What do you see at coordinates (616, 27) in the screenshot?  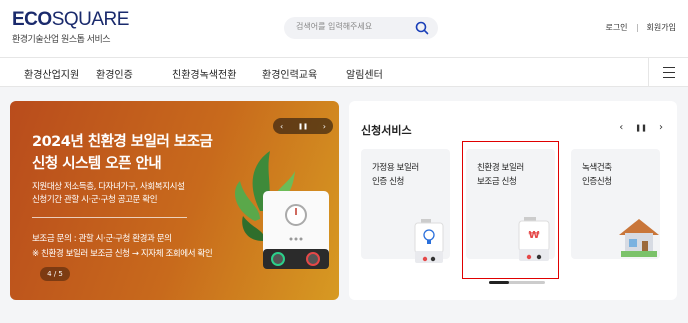 I see `login-link: 로그인` at bounding box center [616, 27].